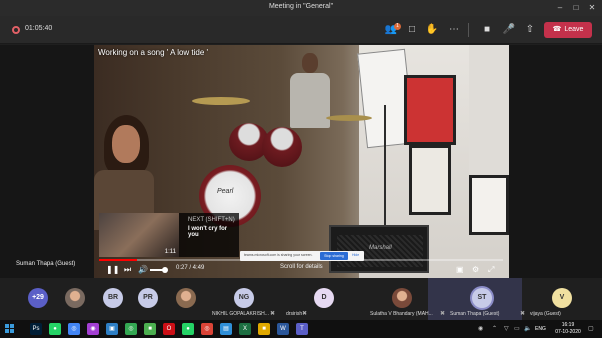  Describe the element at coordinates (517, 328) in the screenshot. I see `battery-icon: ▭` at that location.